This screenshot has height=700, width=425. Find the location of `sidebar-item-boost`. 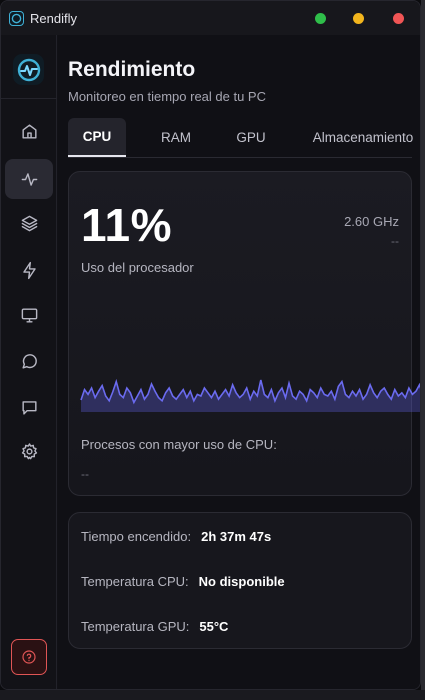

sidebar-item-boost is located at coordinates (29, 270).